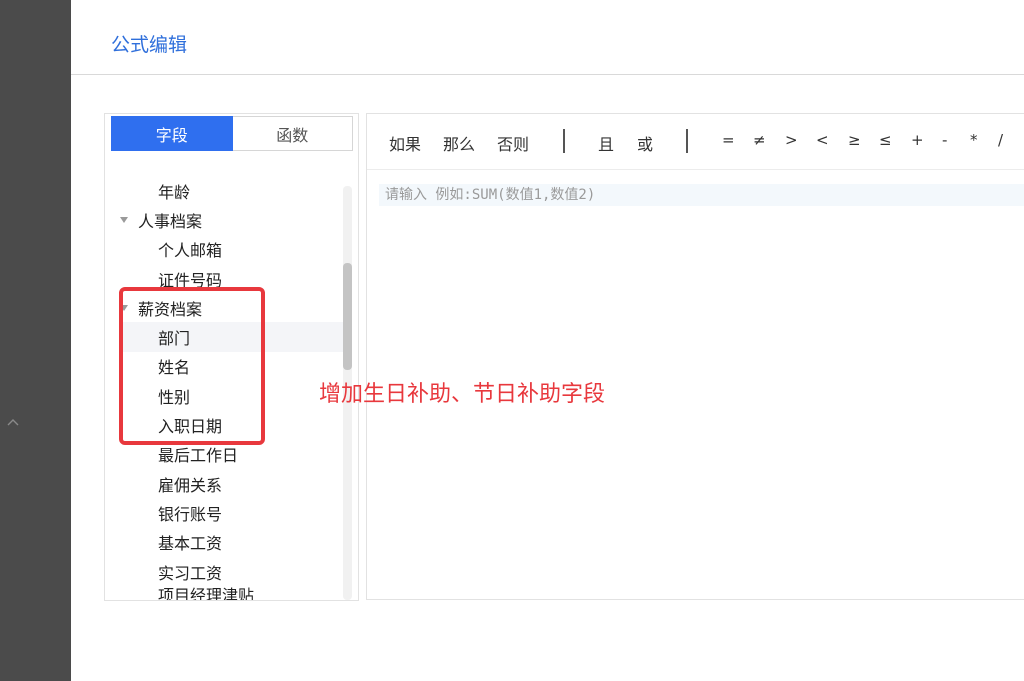 The width and height of the screenshot is (1024, 681). Describe the element at coordinates (225, 571) in the screenshot. I see `tree-item-intern-salary: 实习工资` at that location.